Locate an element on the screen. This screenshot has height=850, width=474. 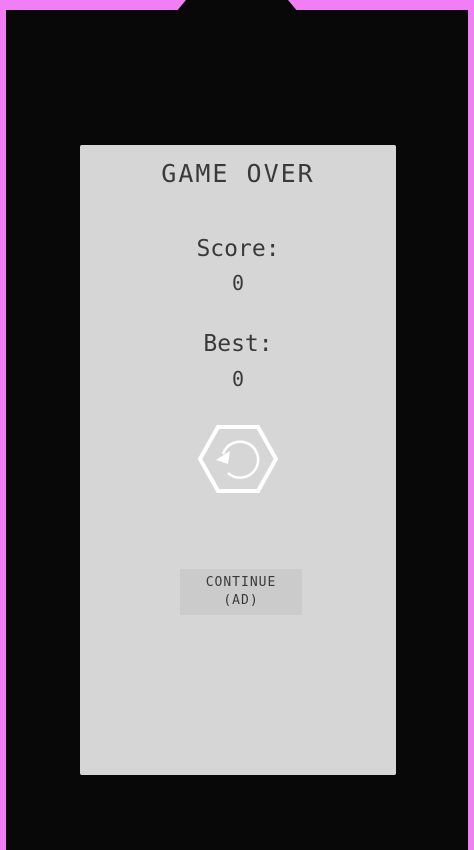
restart-button is located at coordinates (238, 459).